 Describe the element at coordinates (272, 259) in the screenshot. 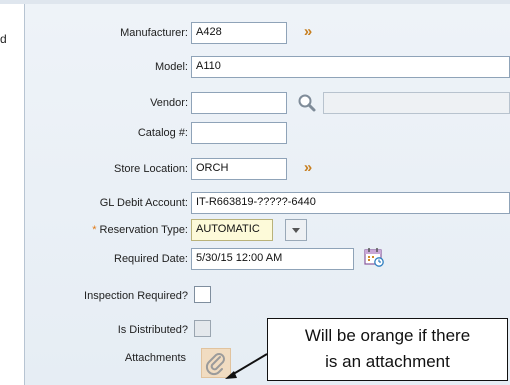

I see `required-date-input: 5/30/15 12:00 AM` at that location.